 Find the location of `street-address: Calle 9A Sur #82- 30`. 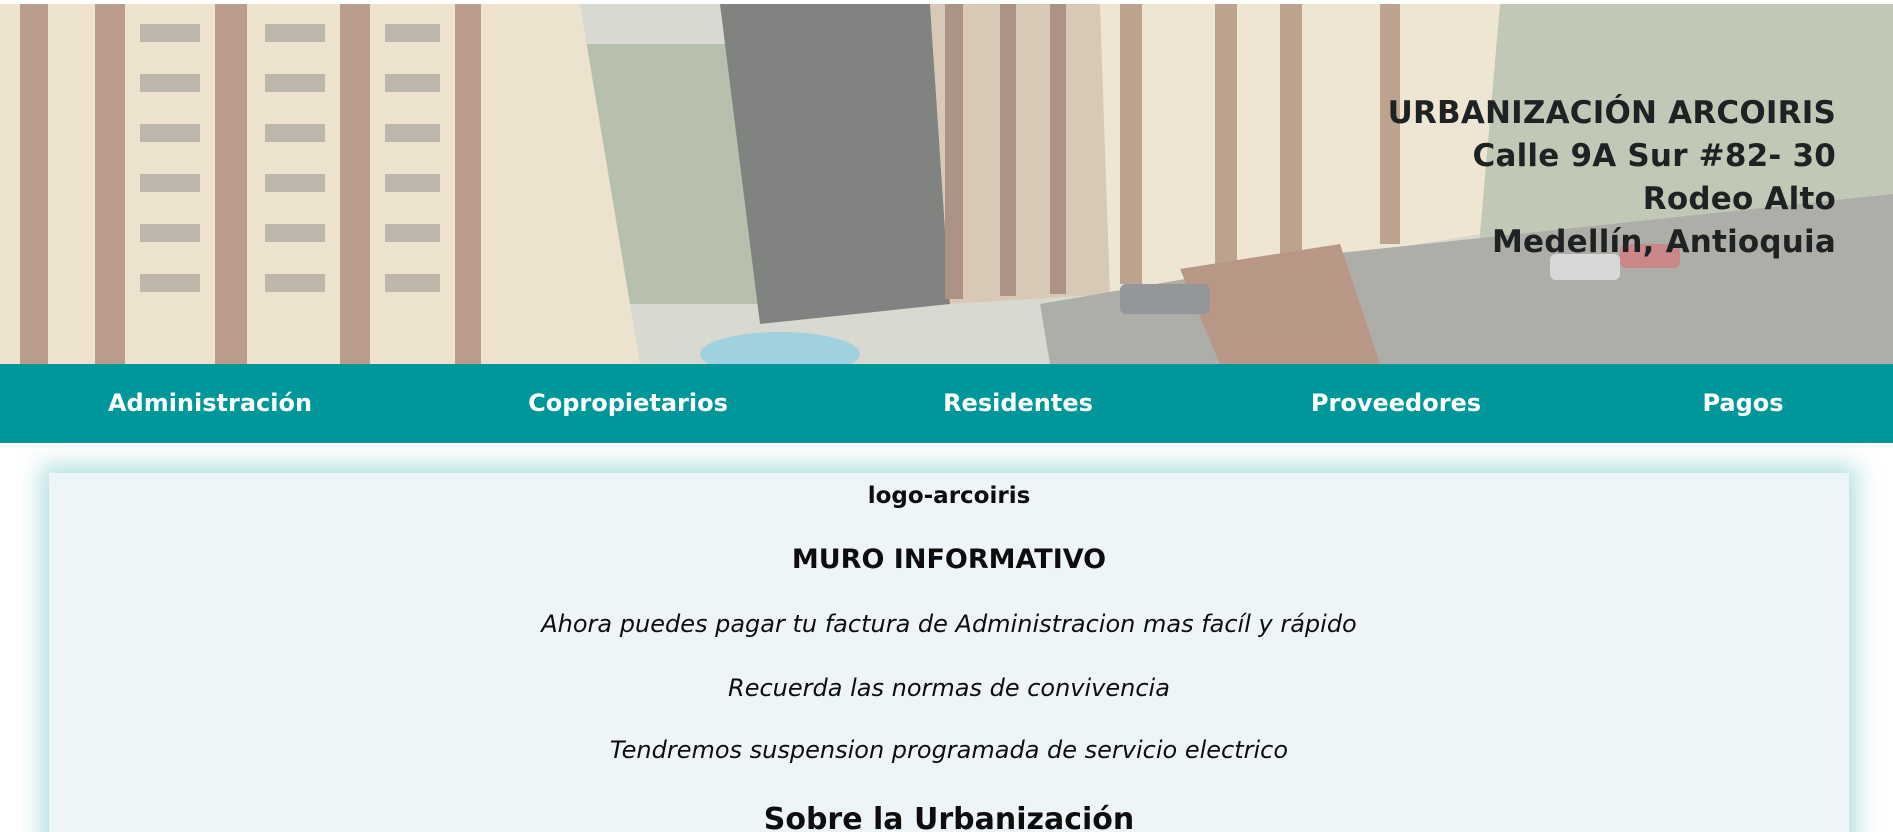

street-address: Calle 9A Sur #82- 30 is located at coordinates (1654, 156).